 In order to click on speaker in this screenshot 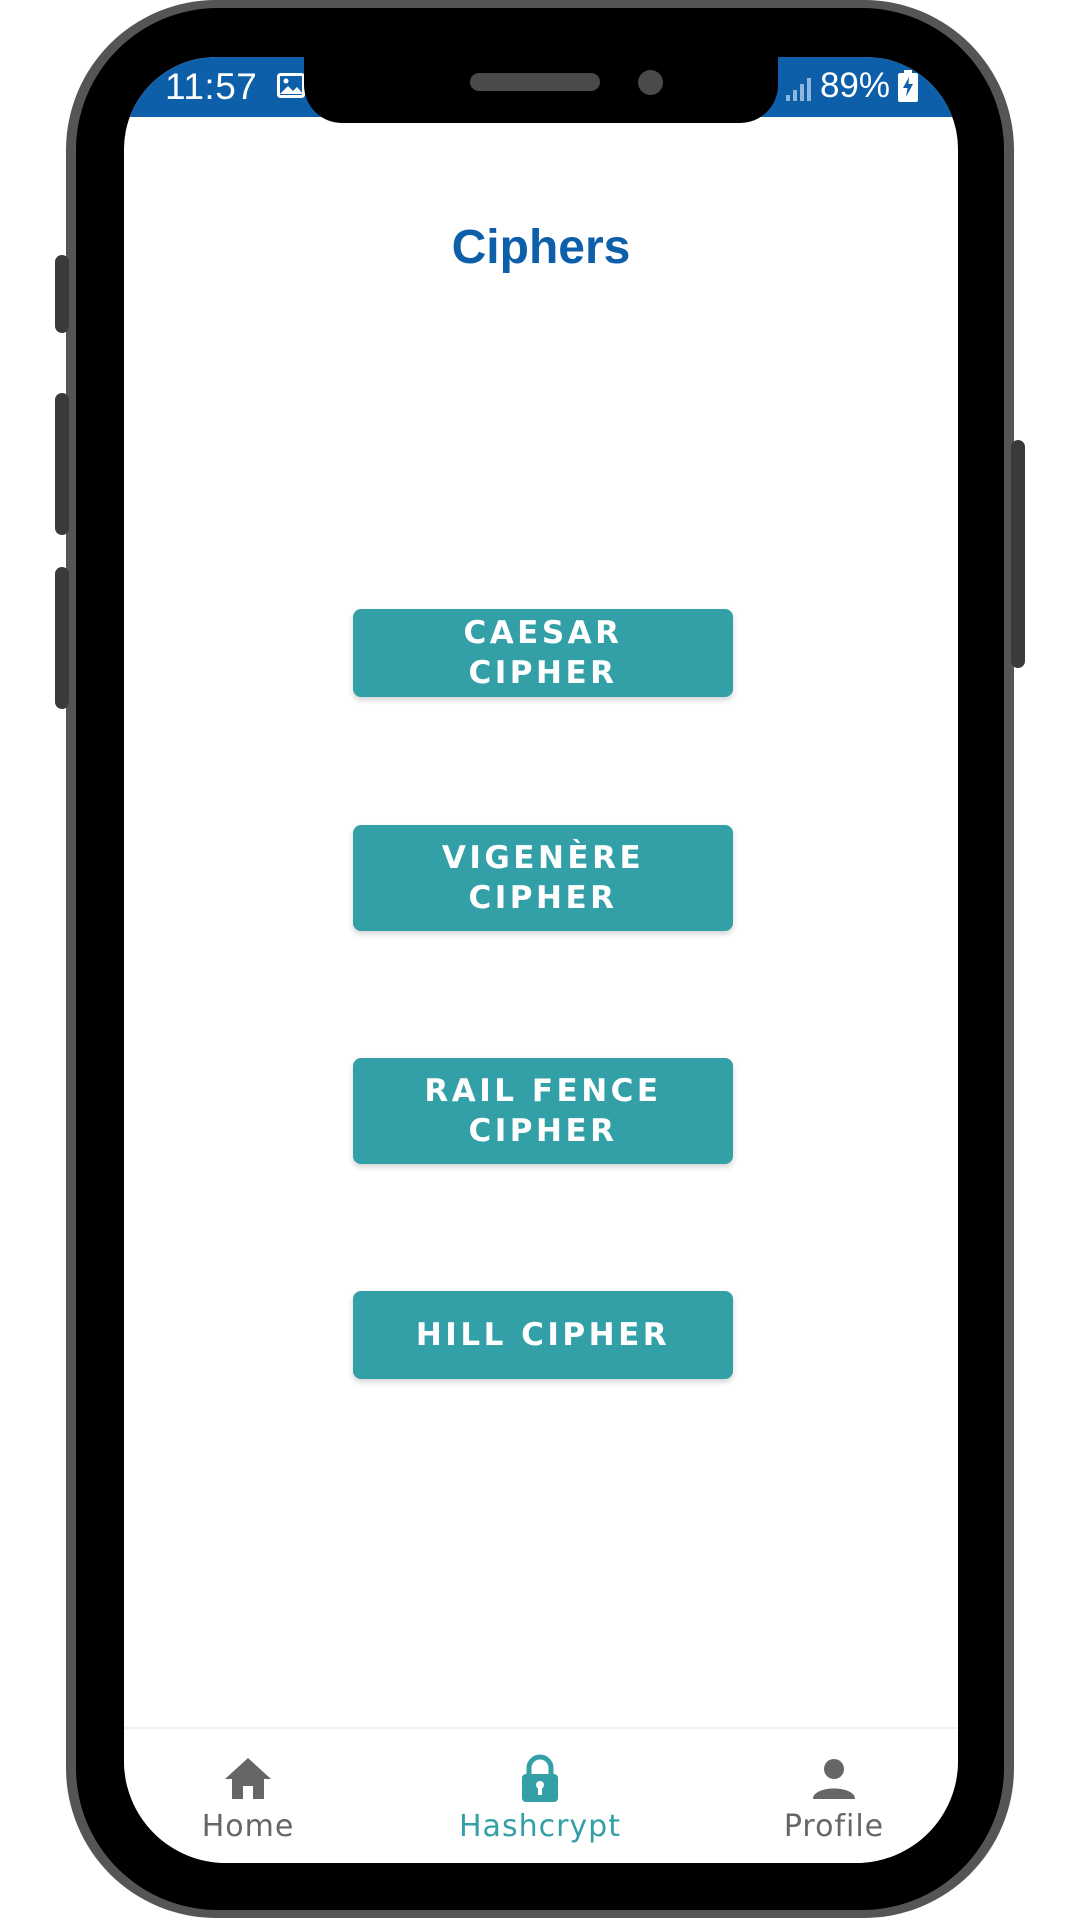, I will do `click(535, 82)`.